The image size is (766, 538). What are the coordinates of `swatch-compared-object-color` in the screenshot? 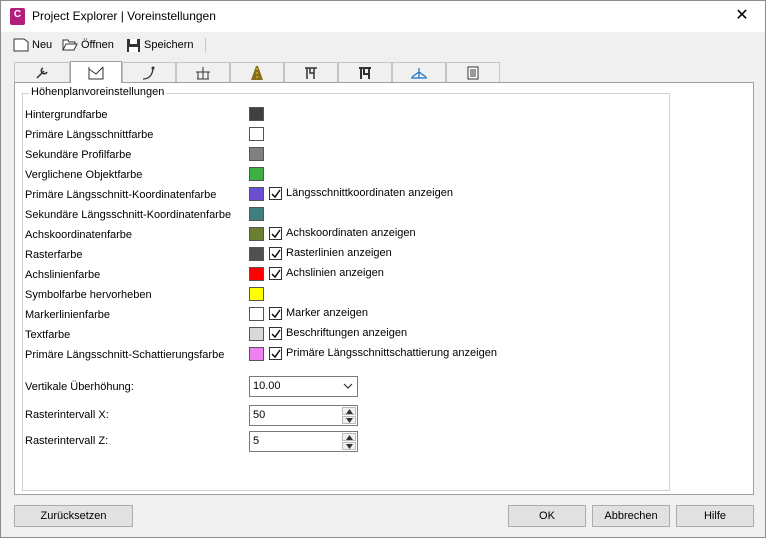 It's located at (256, 174).